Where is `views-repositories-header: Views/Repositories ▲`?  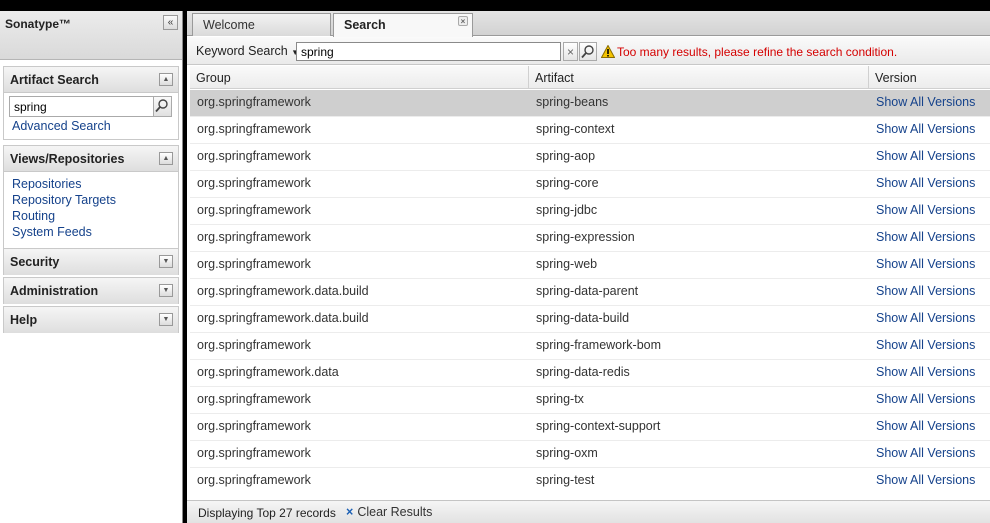 views-repositories-header: Views/Repositories ▲ is located at coordinates (91, 159).